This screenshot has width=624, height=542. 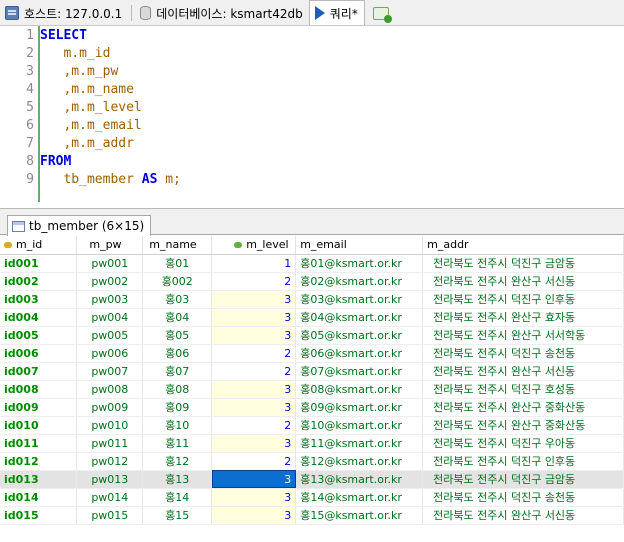 What do you see at coordinates (110, 263) in the screenshot?
I see `cell-m-pw: pw001` at bounding box center [110, 263].